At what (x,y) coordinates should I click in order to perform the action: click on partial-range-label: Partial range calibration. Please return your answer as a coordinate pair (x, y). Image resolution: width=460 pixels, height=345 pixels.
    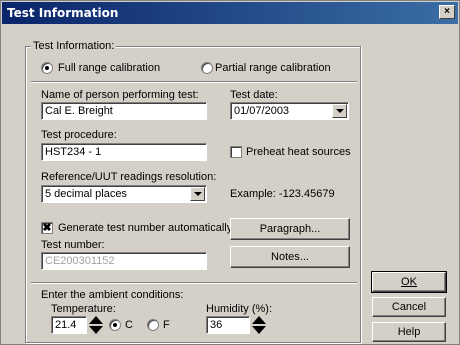
    Looking at the image, I should click on (273, 68).